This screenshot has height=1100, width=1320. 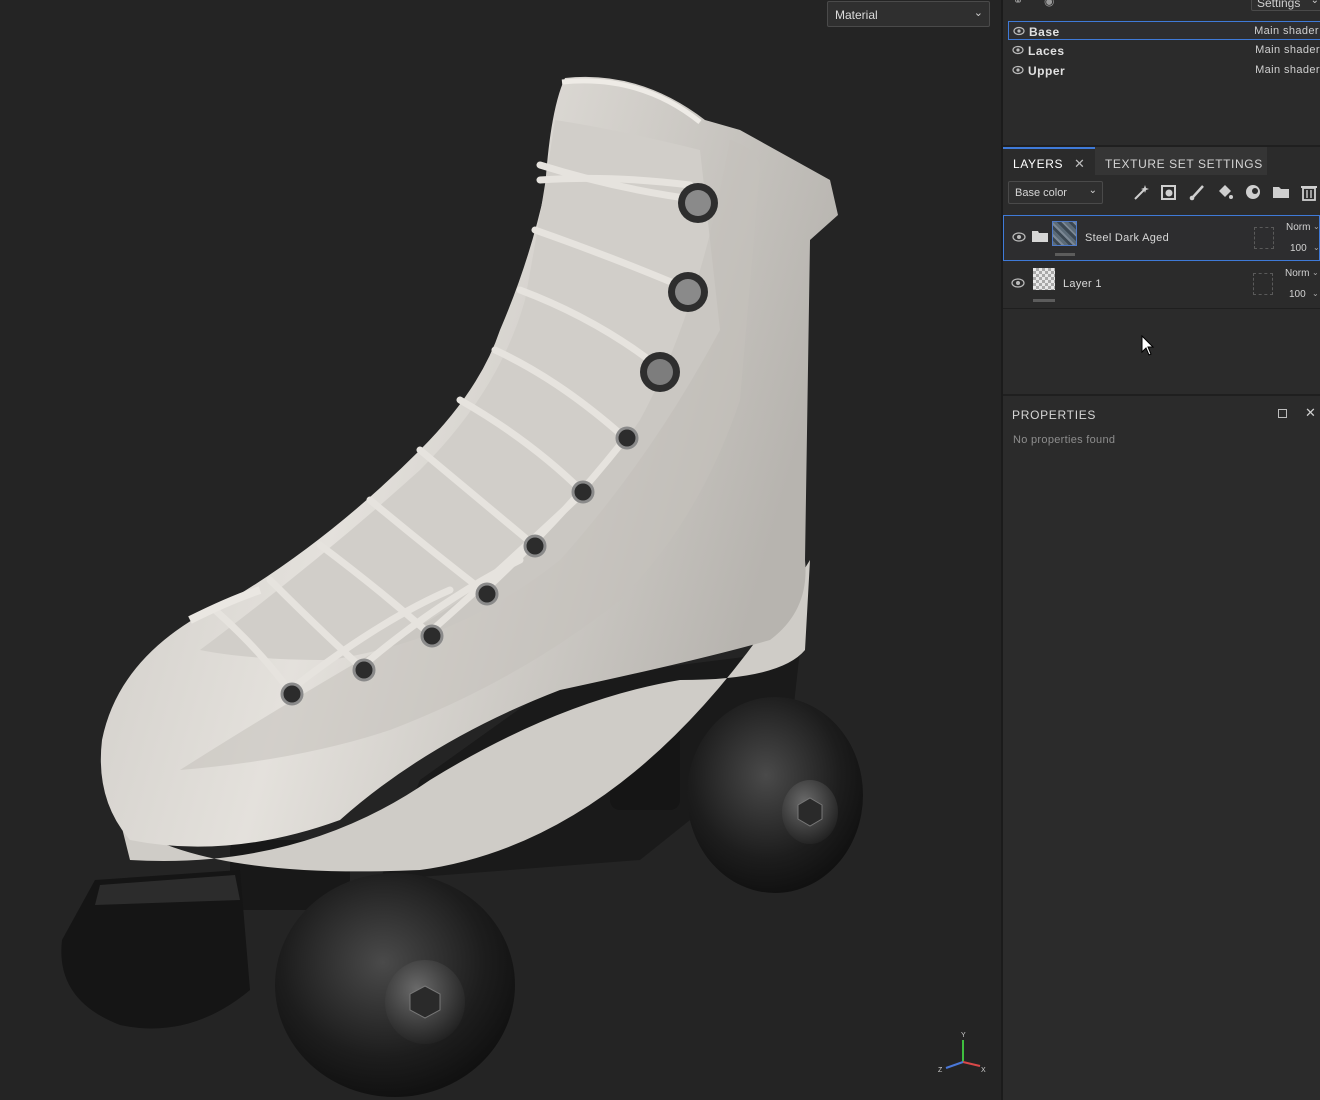 I want to click on properties-empty-text: No properties found, so click(x=1064, y=440).